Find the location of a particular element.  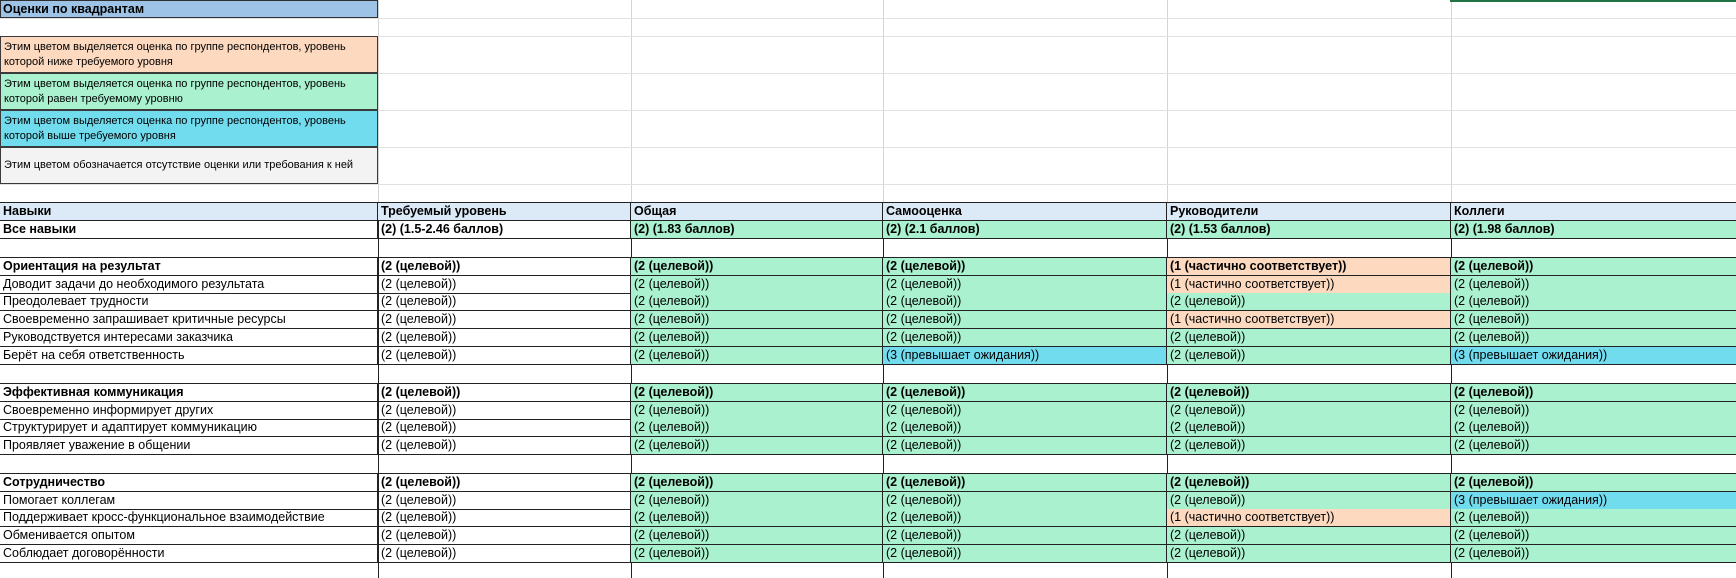

total-colleagues: (2) (1.98 баллов) is located at coordinates (1593, 230).